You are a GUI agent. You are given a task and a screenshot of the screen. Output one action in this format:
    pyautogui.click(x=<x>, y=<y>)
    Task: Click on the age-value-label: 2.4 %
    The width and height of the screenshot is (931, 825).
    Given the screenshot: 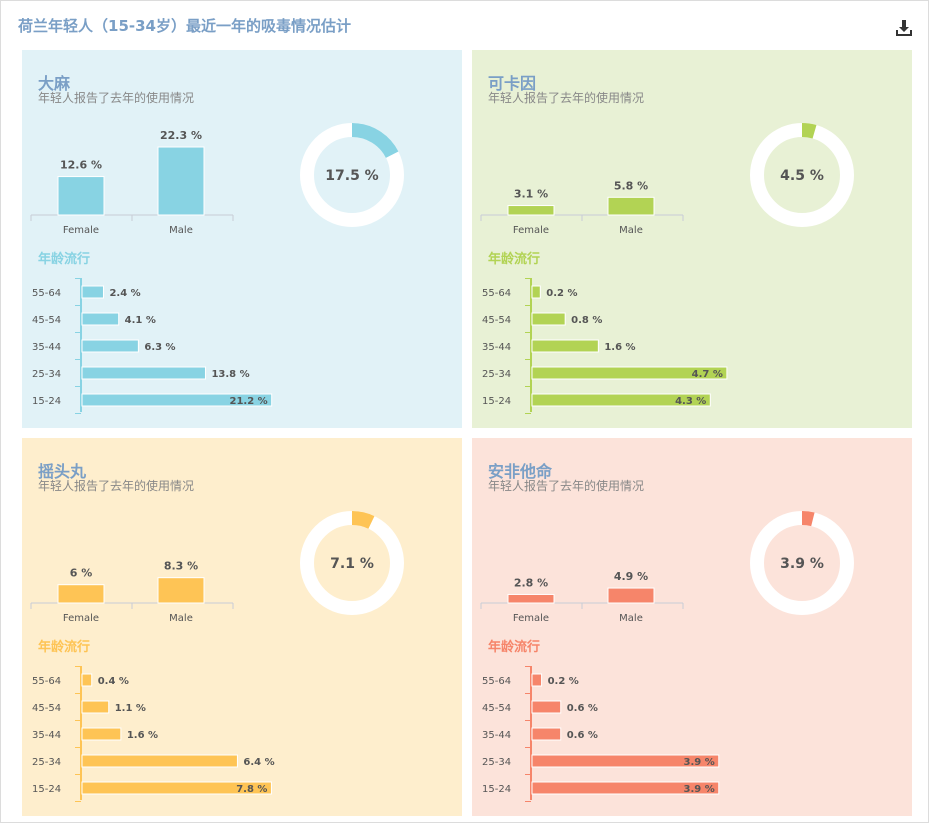 What is the action you would take?
    pyautogui.click(x=124, y=293)
    